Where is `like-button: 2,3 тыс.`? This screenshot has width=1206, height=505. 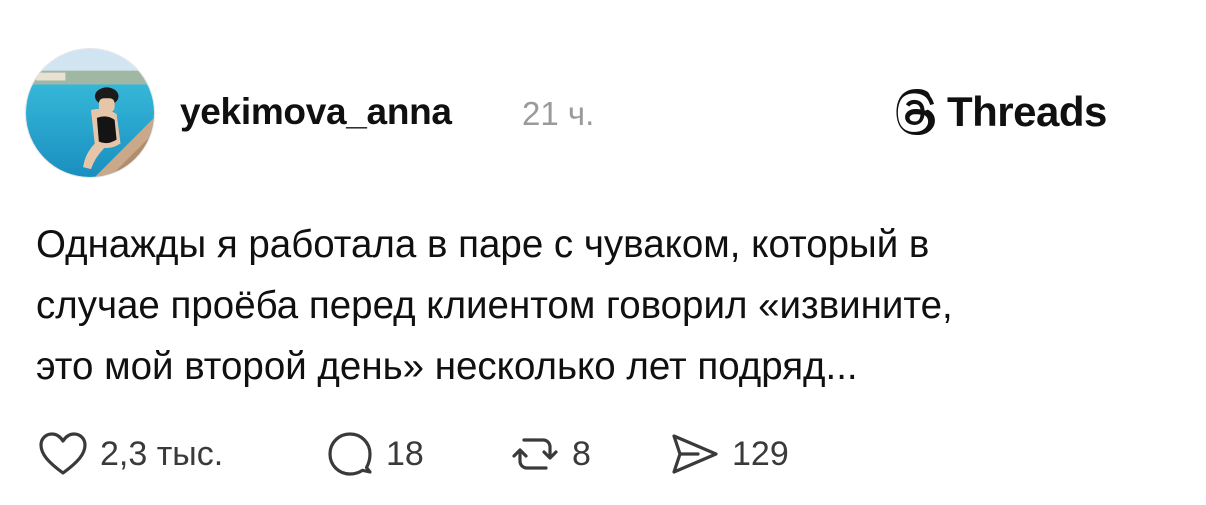
like-button: 2,3 тыс. is located at coordinates (130, 454).